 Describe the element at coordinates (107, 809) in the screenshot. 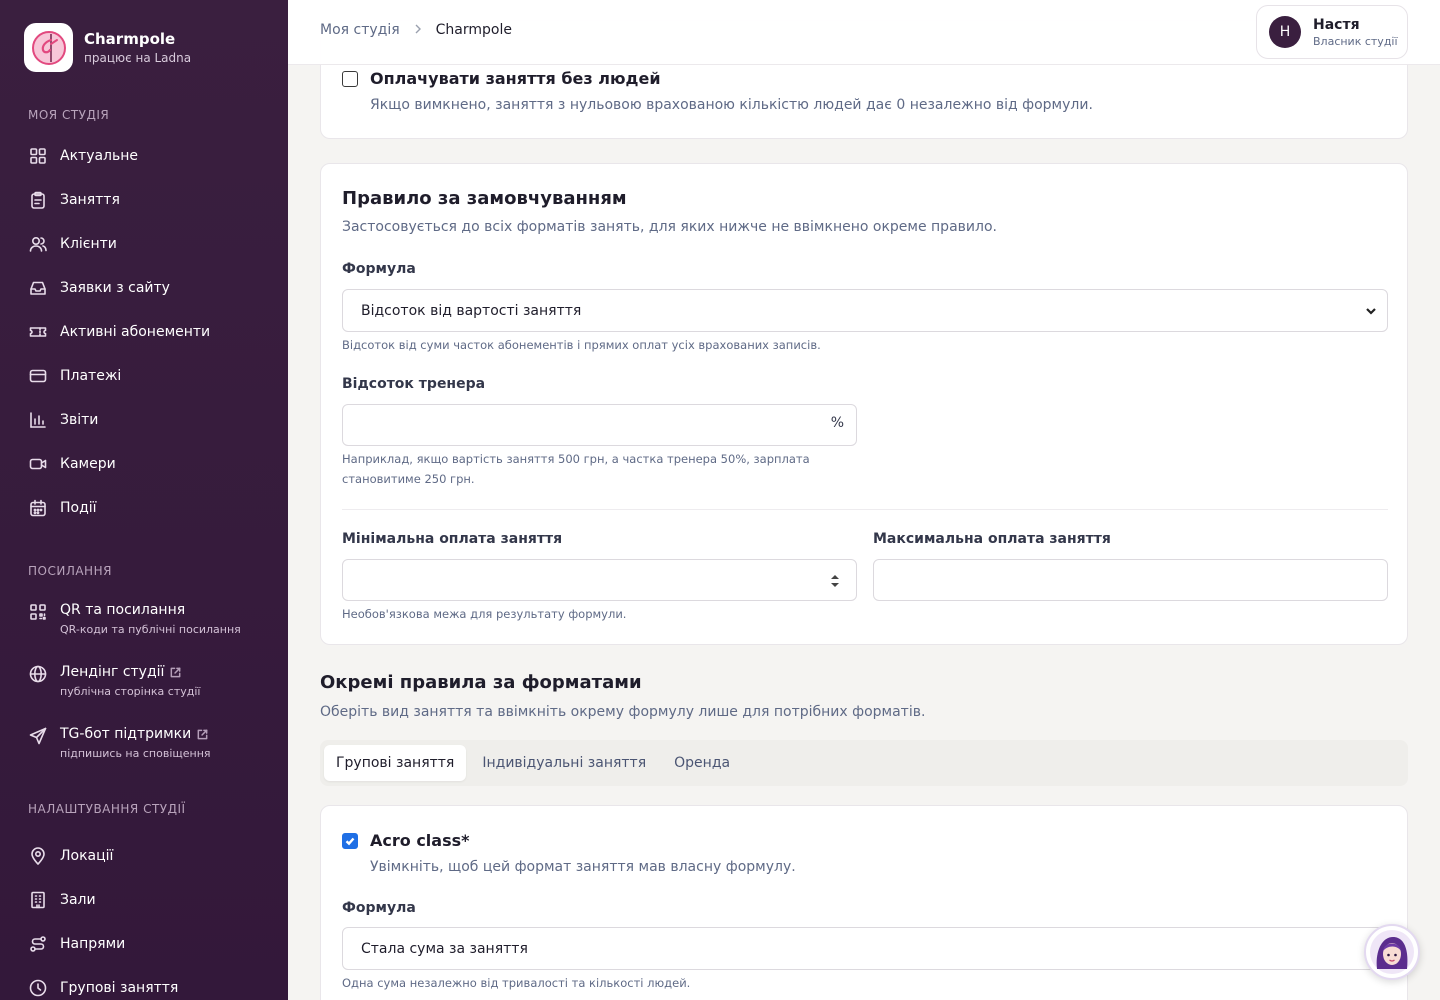

I see `section-label-settings: НАЛАШТУВАННЯ СТУДІЇ` at that location.